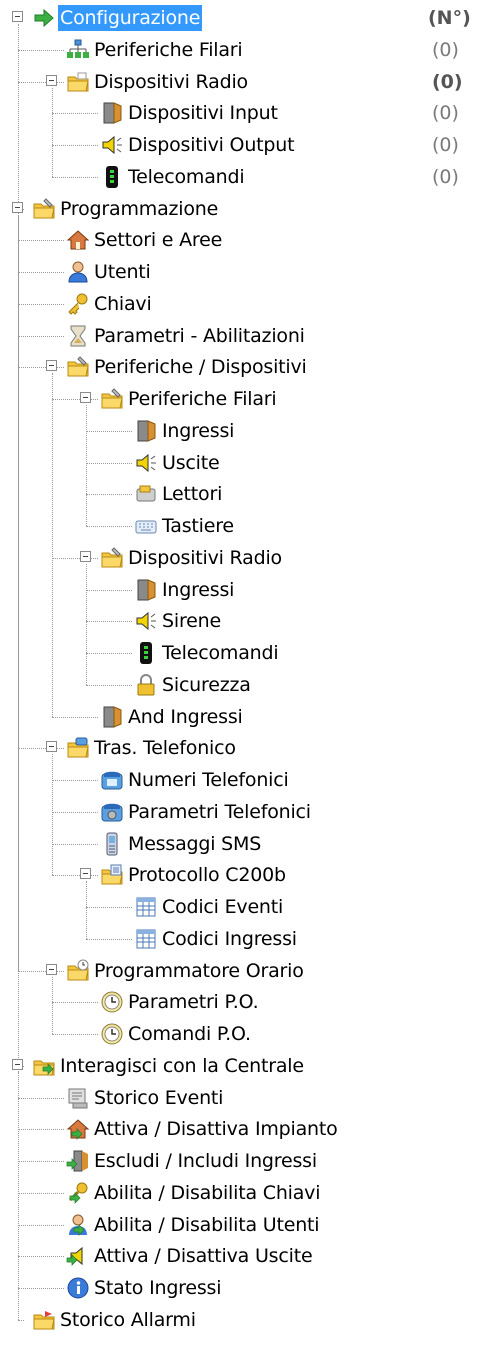  I want to click on tree-node-storico-eventi: Storico Eventi, so click(239, 1098).